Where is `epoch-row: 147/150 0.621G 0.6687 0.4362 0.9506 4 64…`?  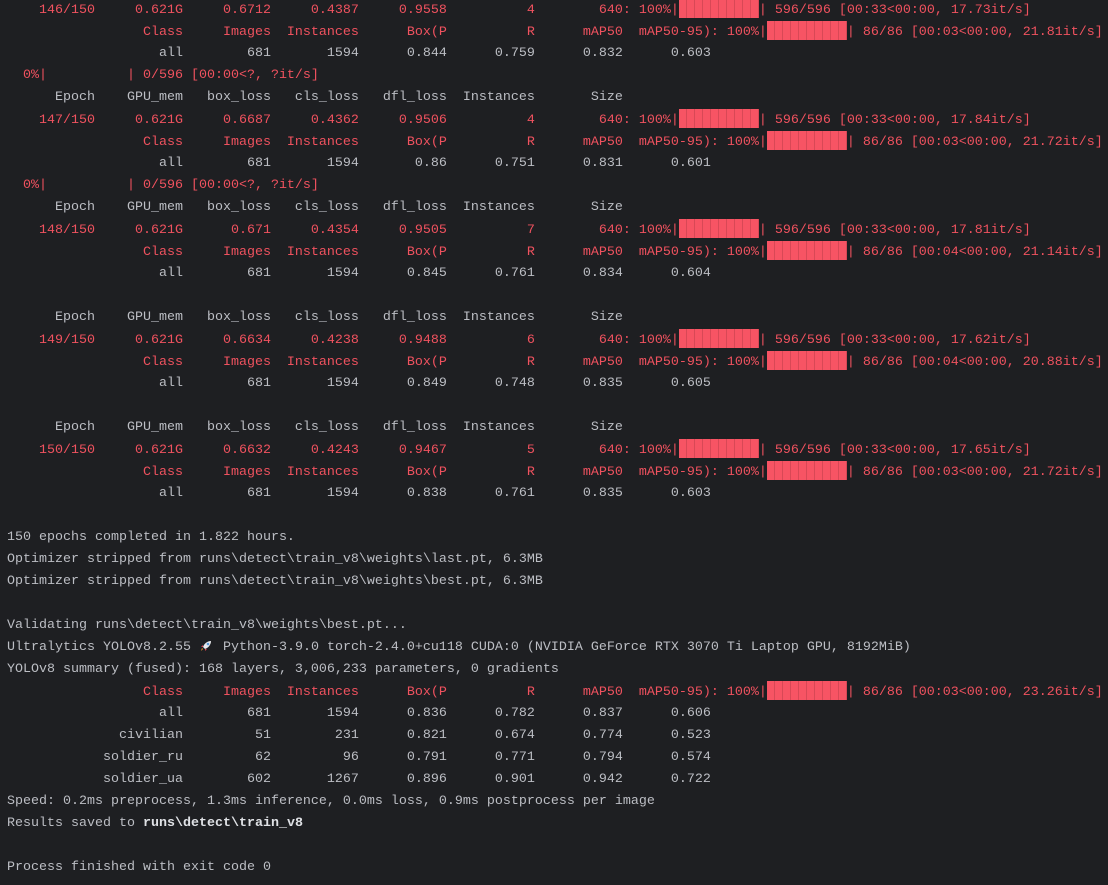 epoch-row: 147/150 0.621G 0.6687 0.4362 0.9506 4 64… is located at coordinates (555, 120).